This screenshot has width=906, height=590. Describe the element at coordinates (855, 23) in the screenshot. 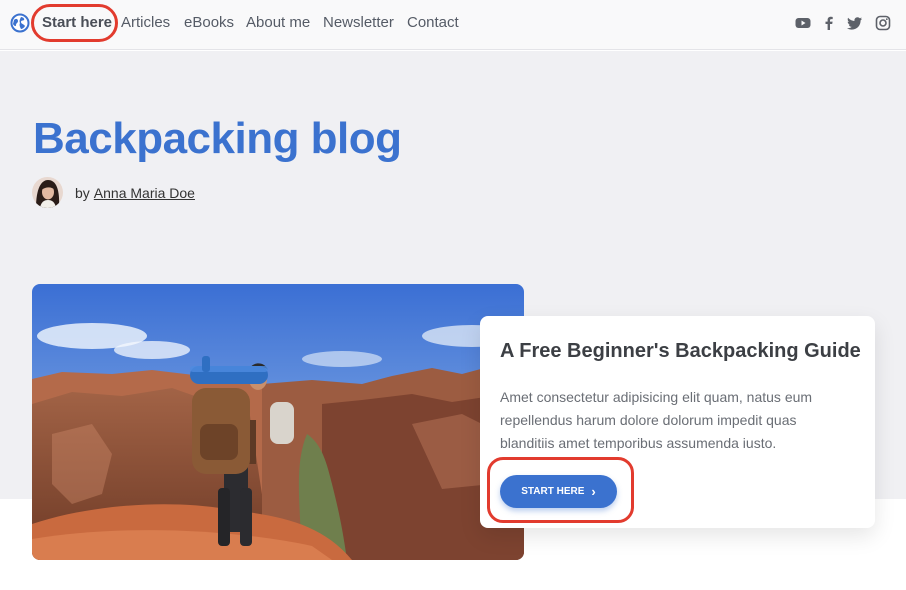

I see `twitter-icon` at that location.